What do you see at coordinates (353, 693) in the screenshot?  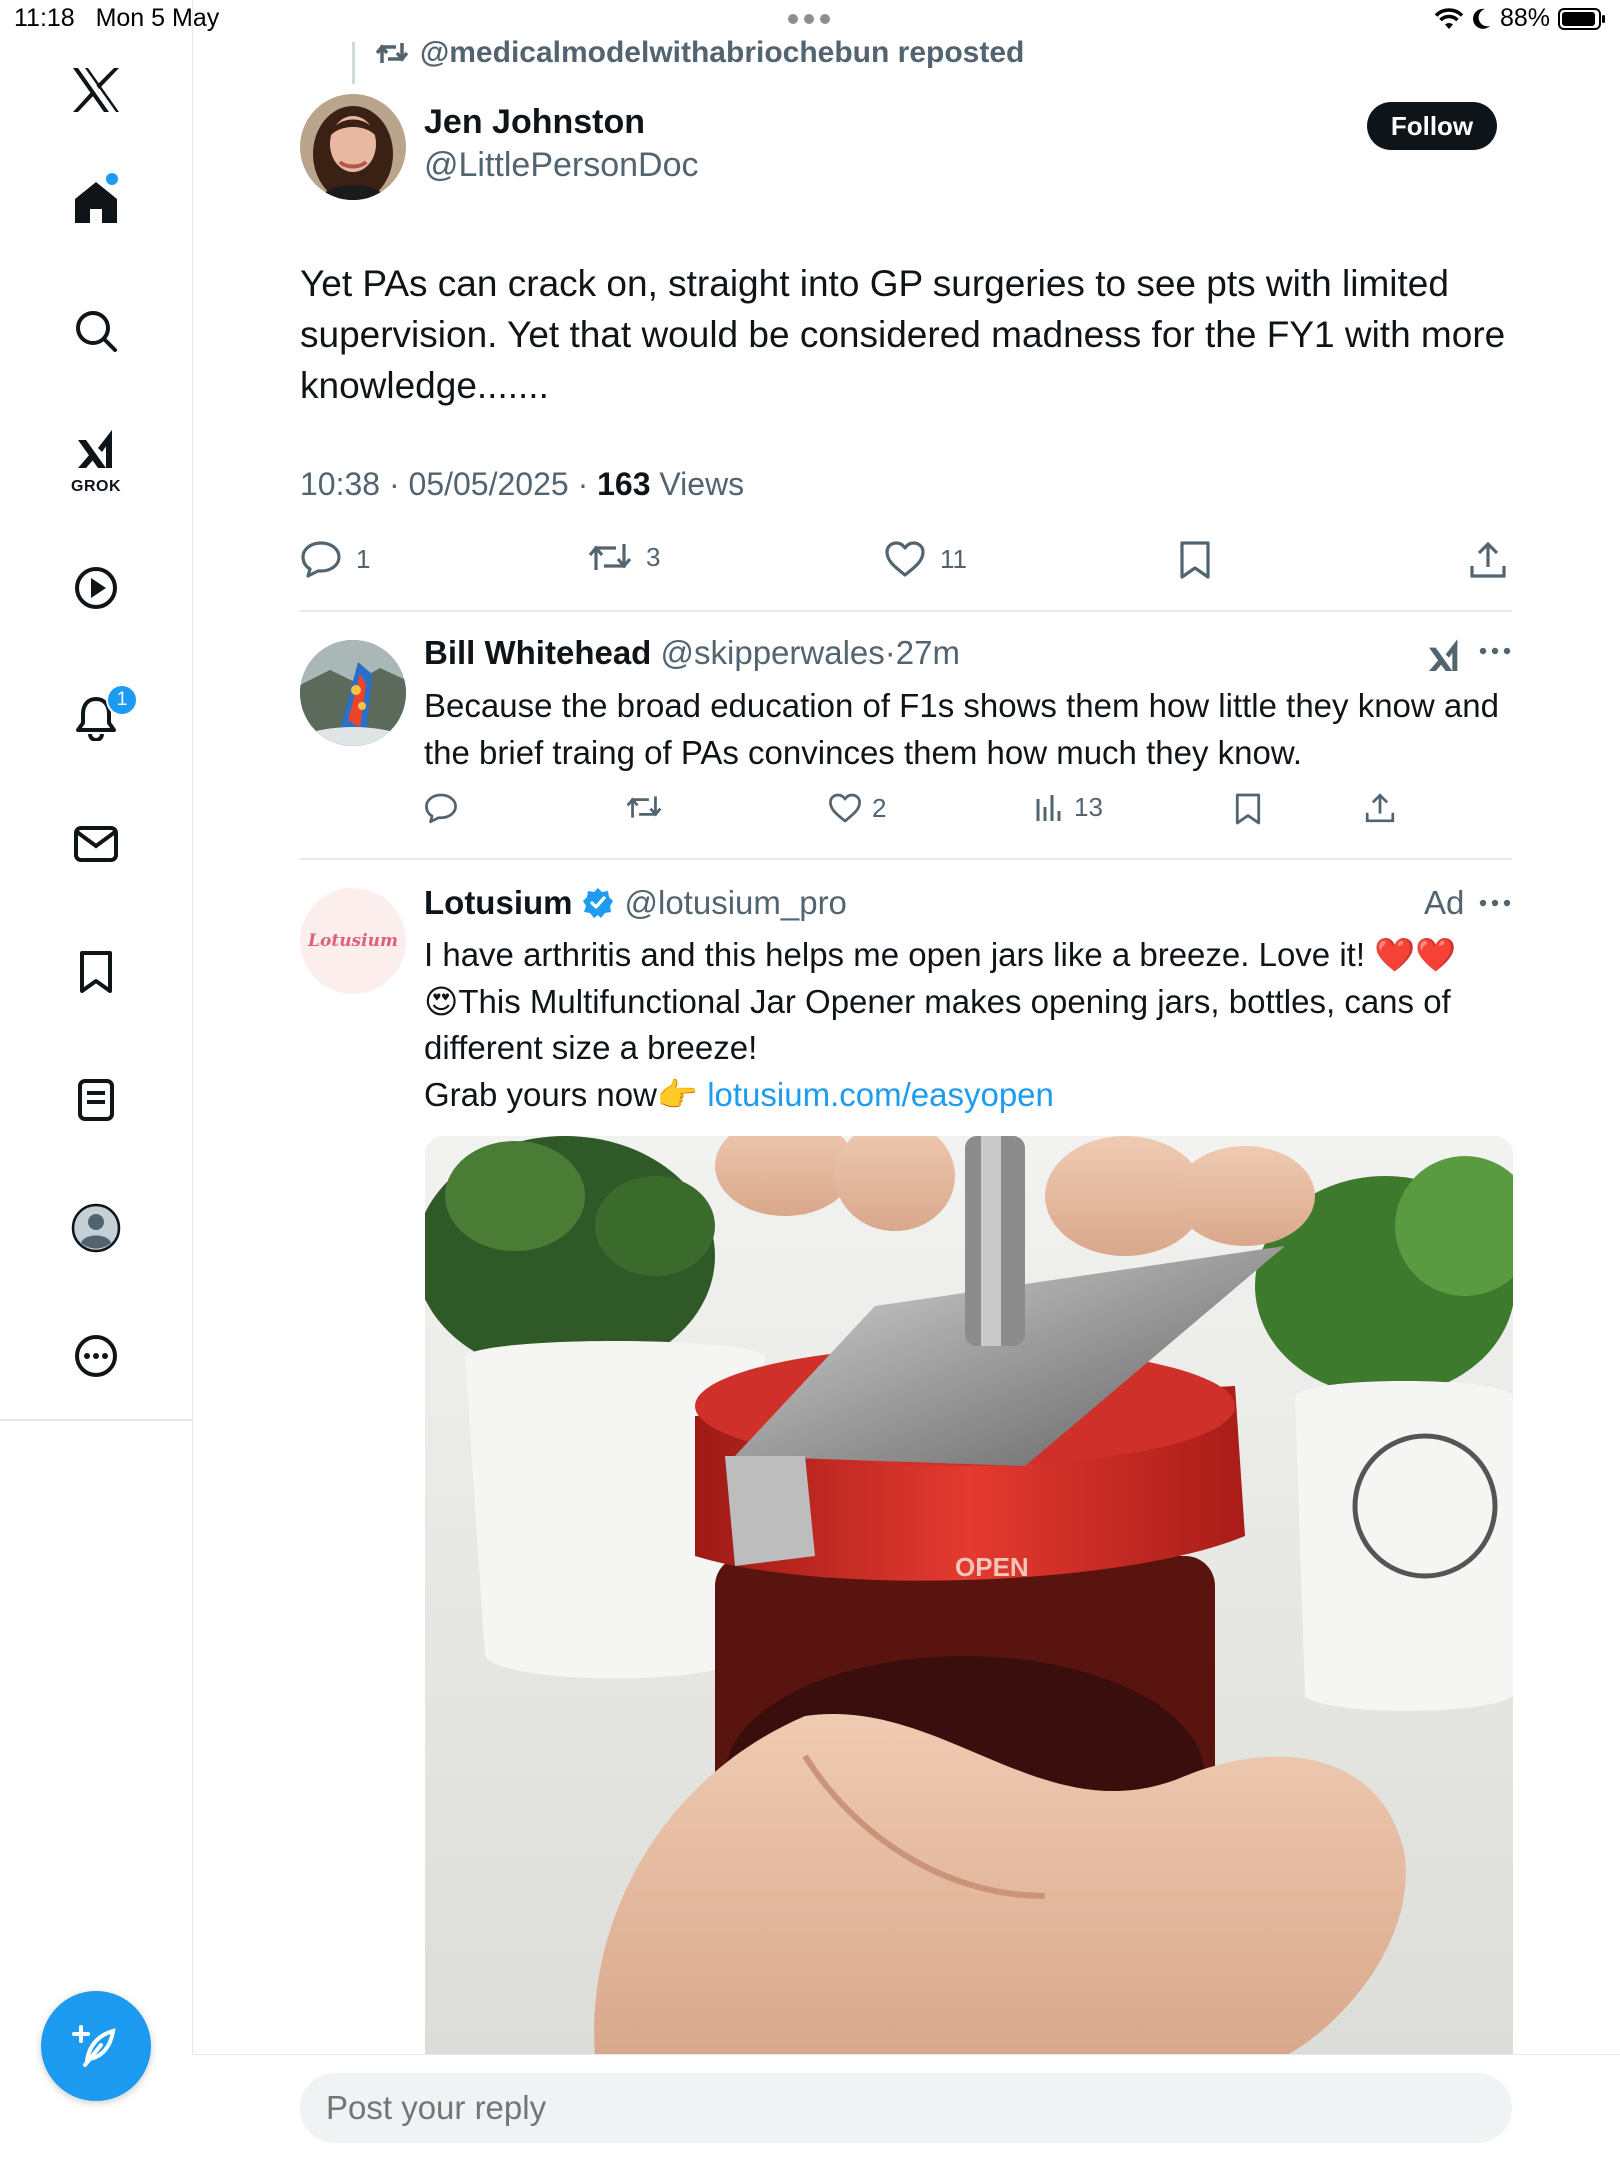 I see `reply-author-avatar` at bounding box center [353, 693].